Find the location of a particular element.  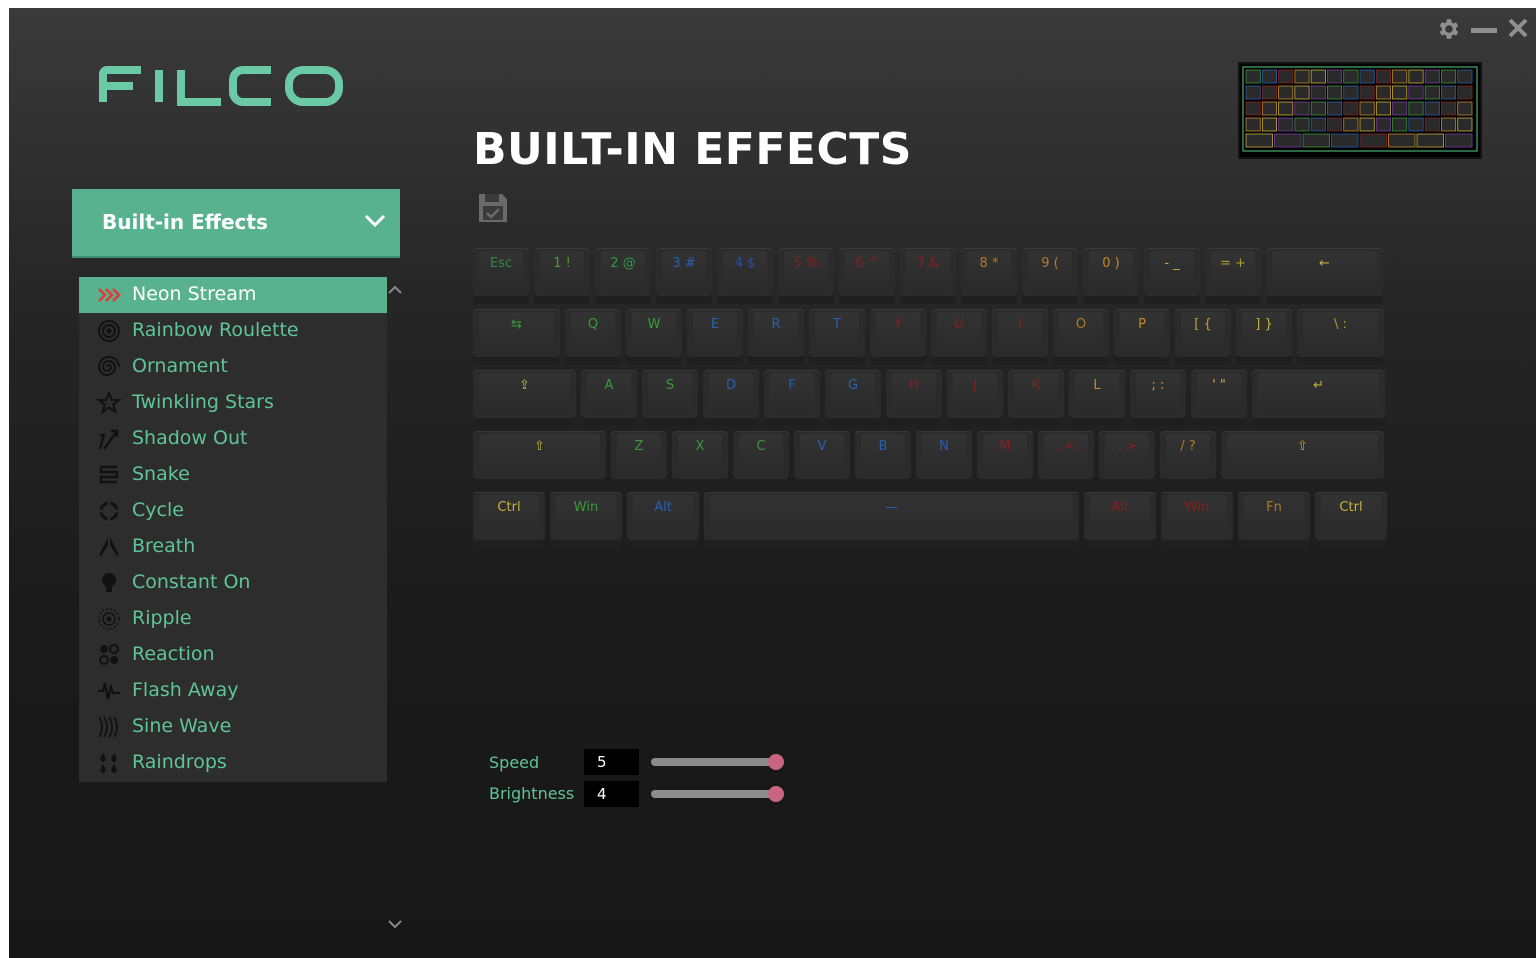

scroll-up-icon is located at coordinates (395, 291).